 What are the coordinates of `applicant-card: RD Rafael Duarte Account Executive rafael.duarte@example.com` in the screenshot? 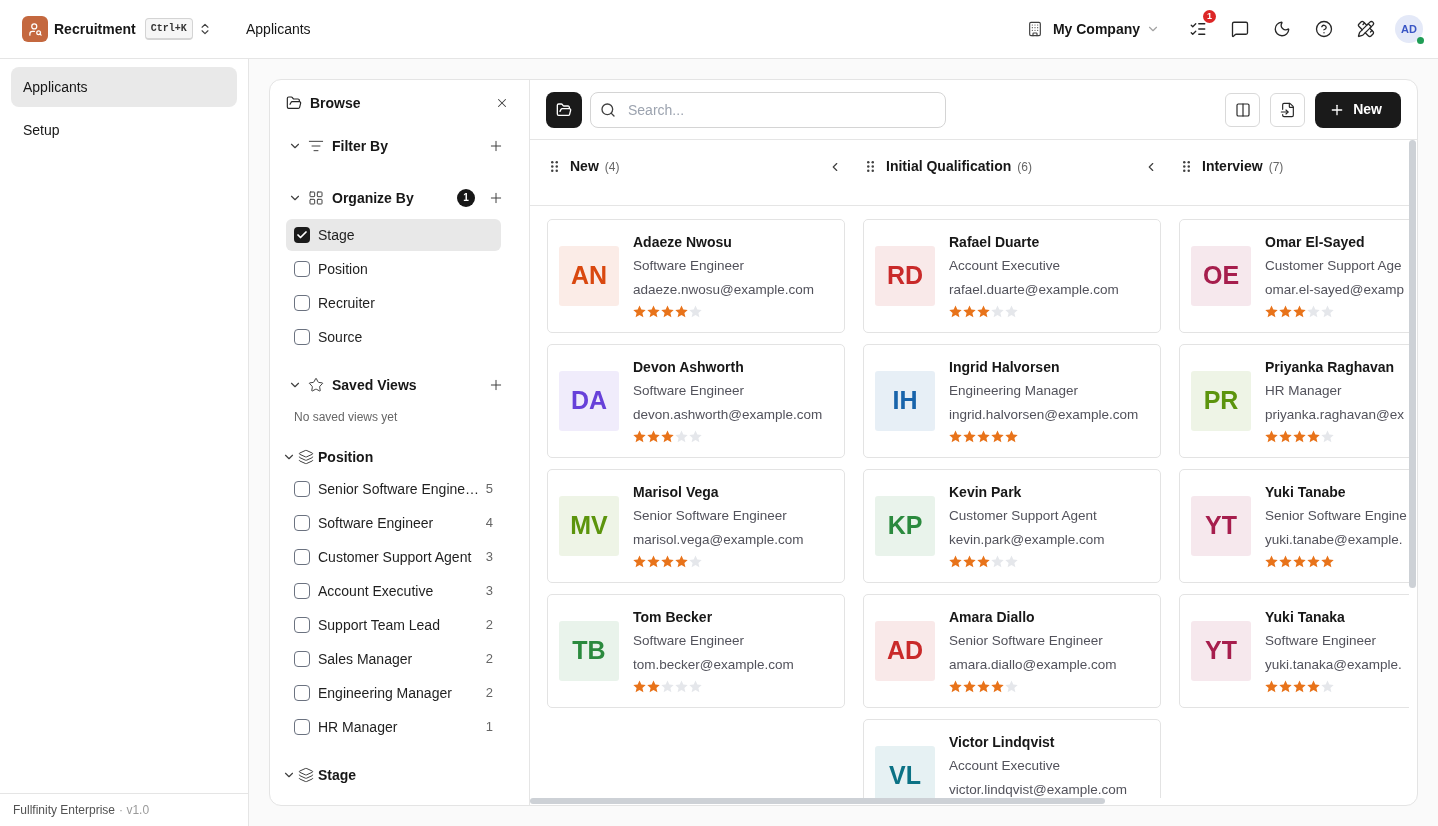 It's located at (1012, 276).